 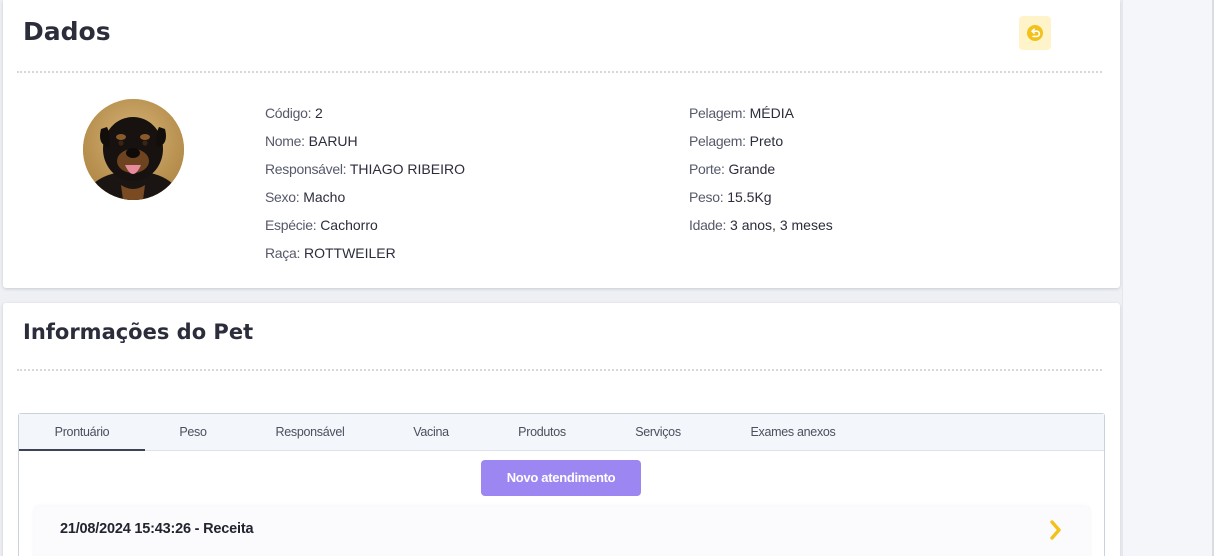 I want to click on dados-title: Dados, so click(x=67, y=31).